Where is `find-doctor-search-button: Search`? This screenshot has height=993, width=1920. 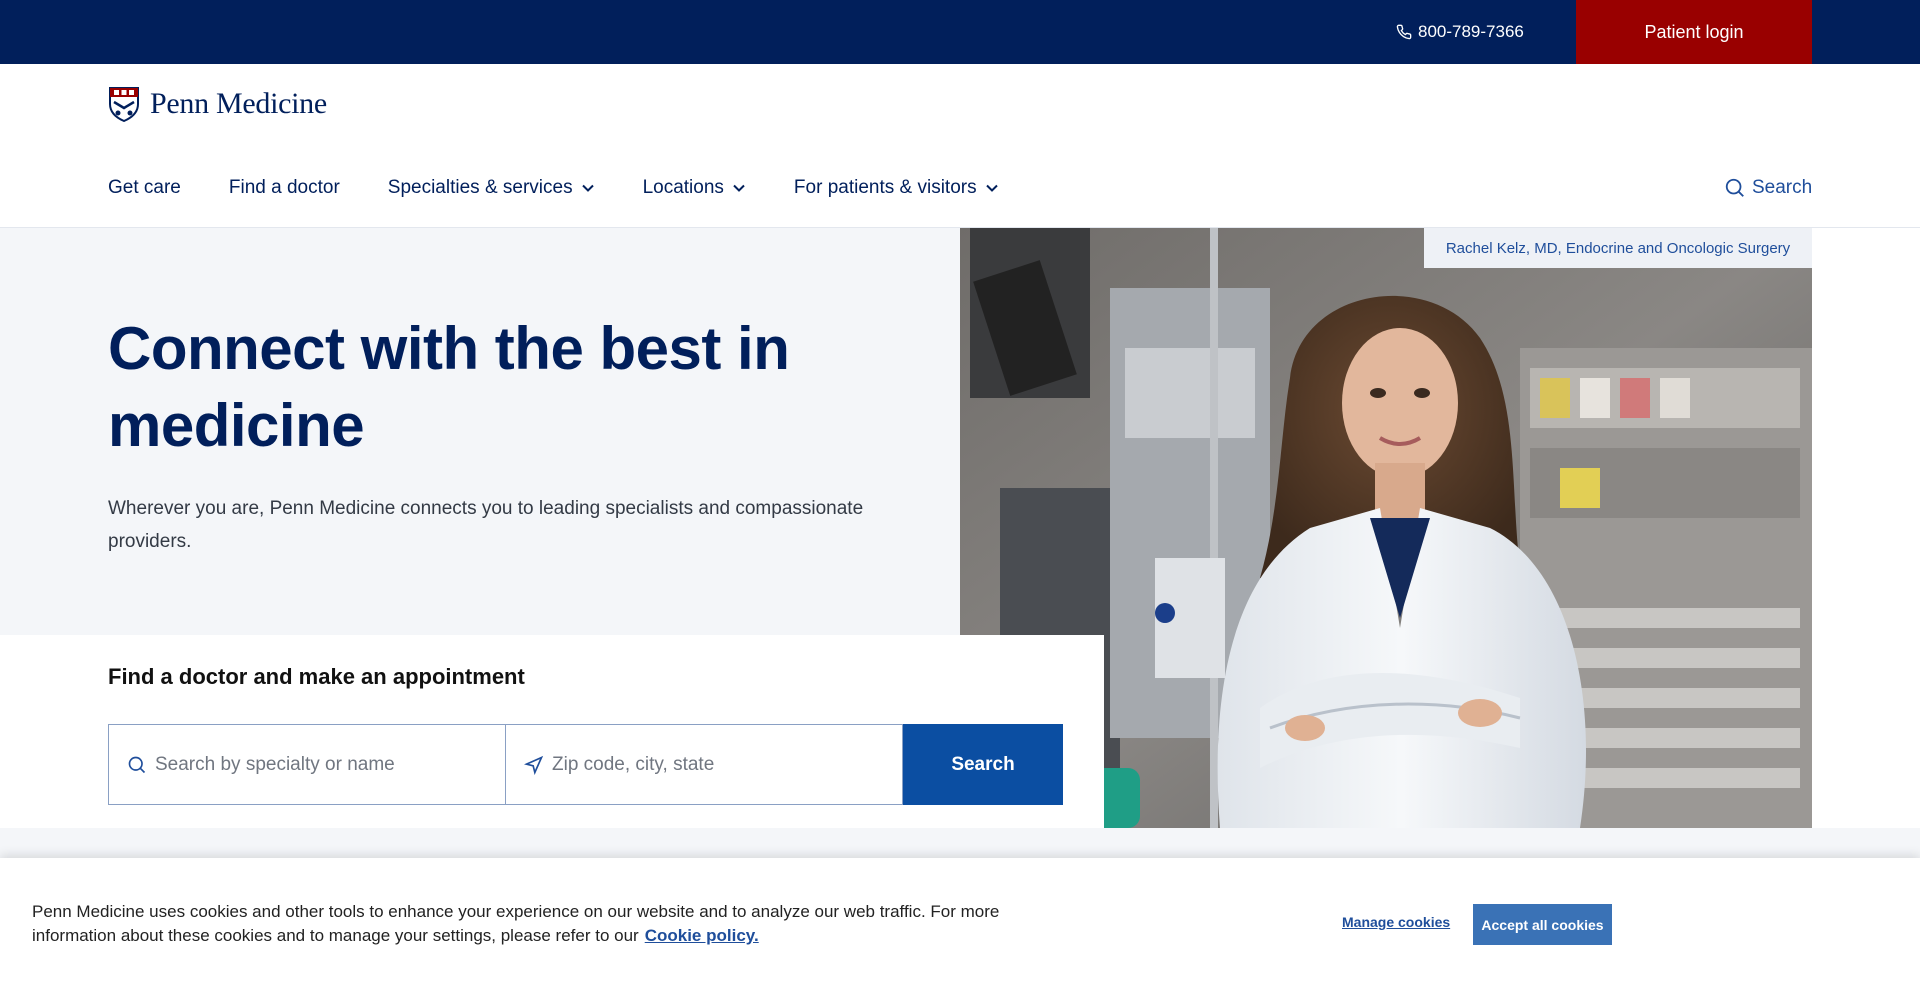 find-doctor-search-button: Search is located at coordinates (983, 764).